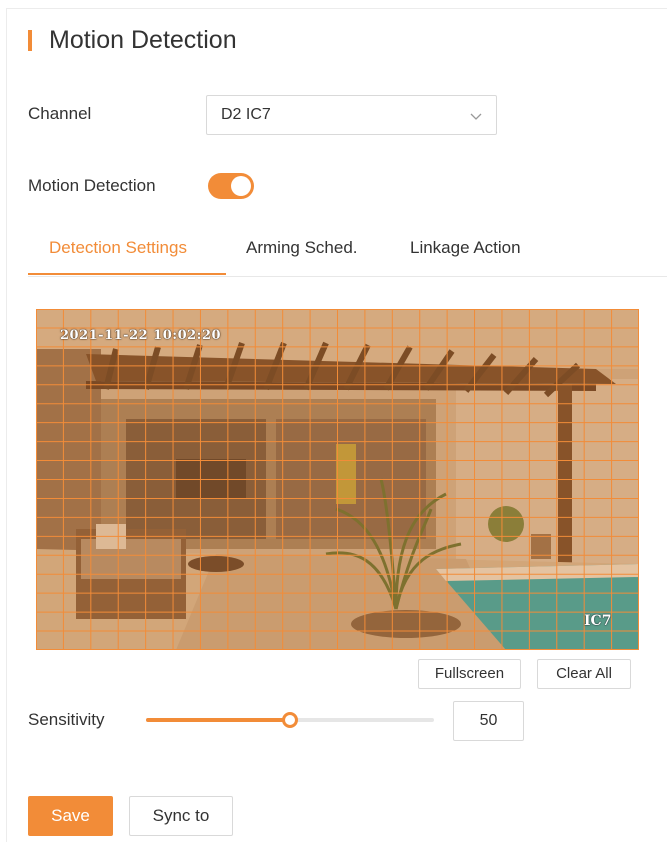 This screenshot has height=842, width=667. What do you see at coordinates (302, 248) in the screenshot?
I see `tab-arming-schedule: Arming Sched.` at bounding box center [302, 248].